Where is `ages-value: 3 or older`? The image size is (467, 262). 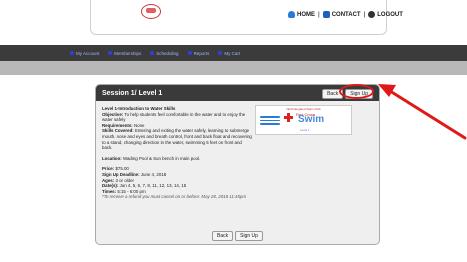
ages-value: 3 or older is located at coordinates (124, 180).